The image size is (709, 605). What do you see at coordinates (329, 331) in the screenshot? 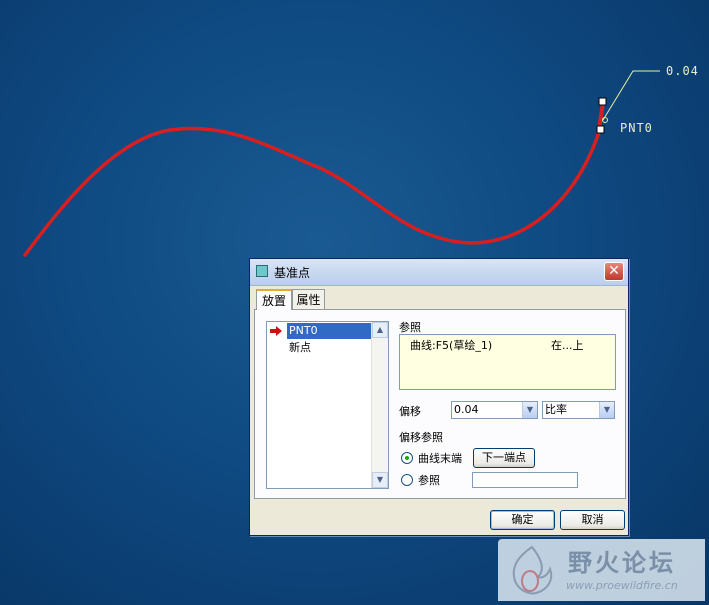
I see `list-item-pnt0: PNT0` at bounding box center [329, 331].